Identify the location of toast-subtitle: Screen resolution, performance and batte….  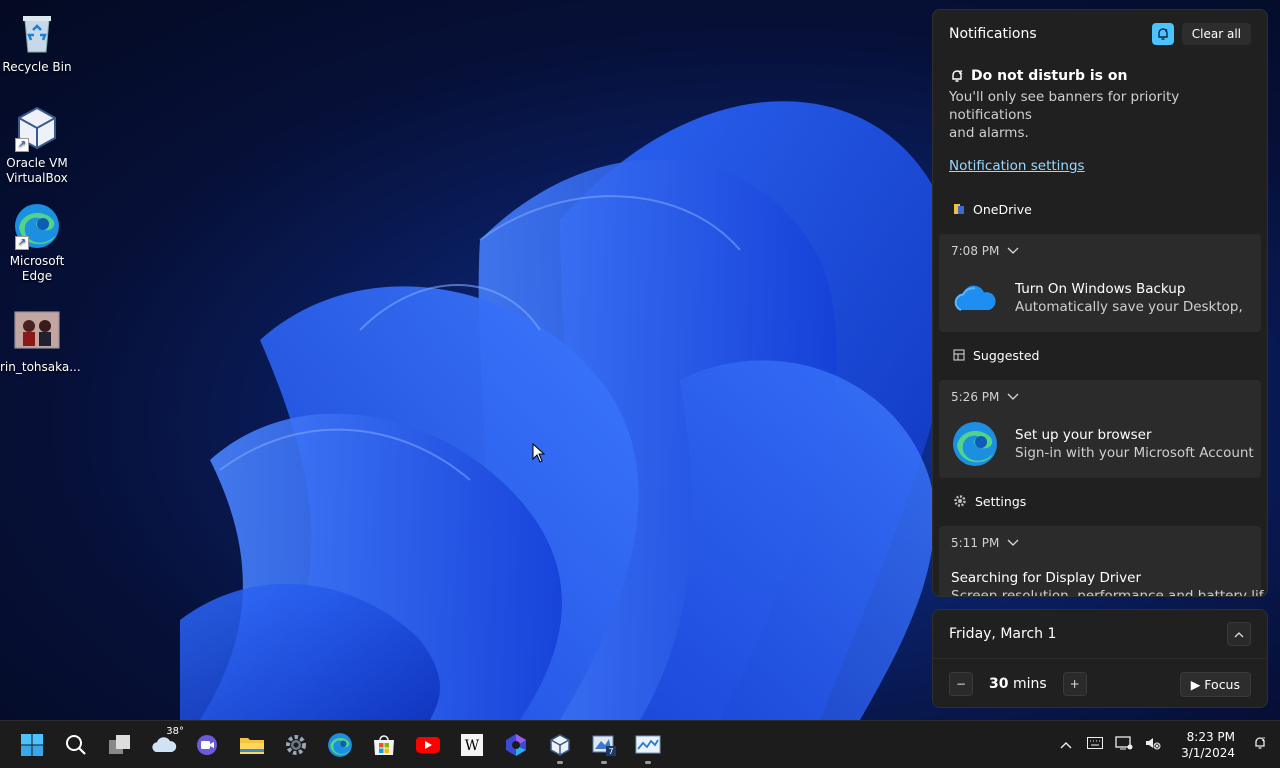
(1109, 592).